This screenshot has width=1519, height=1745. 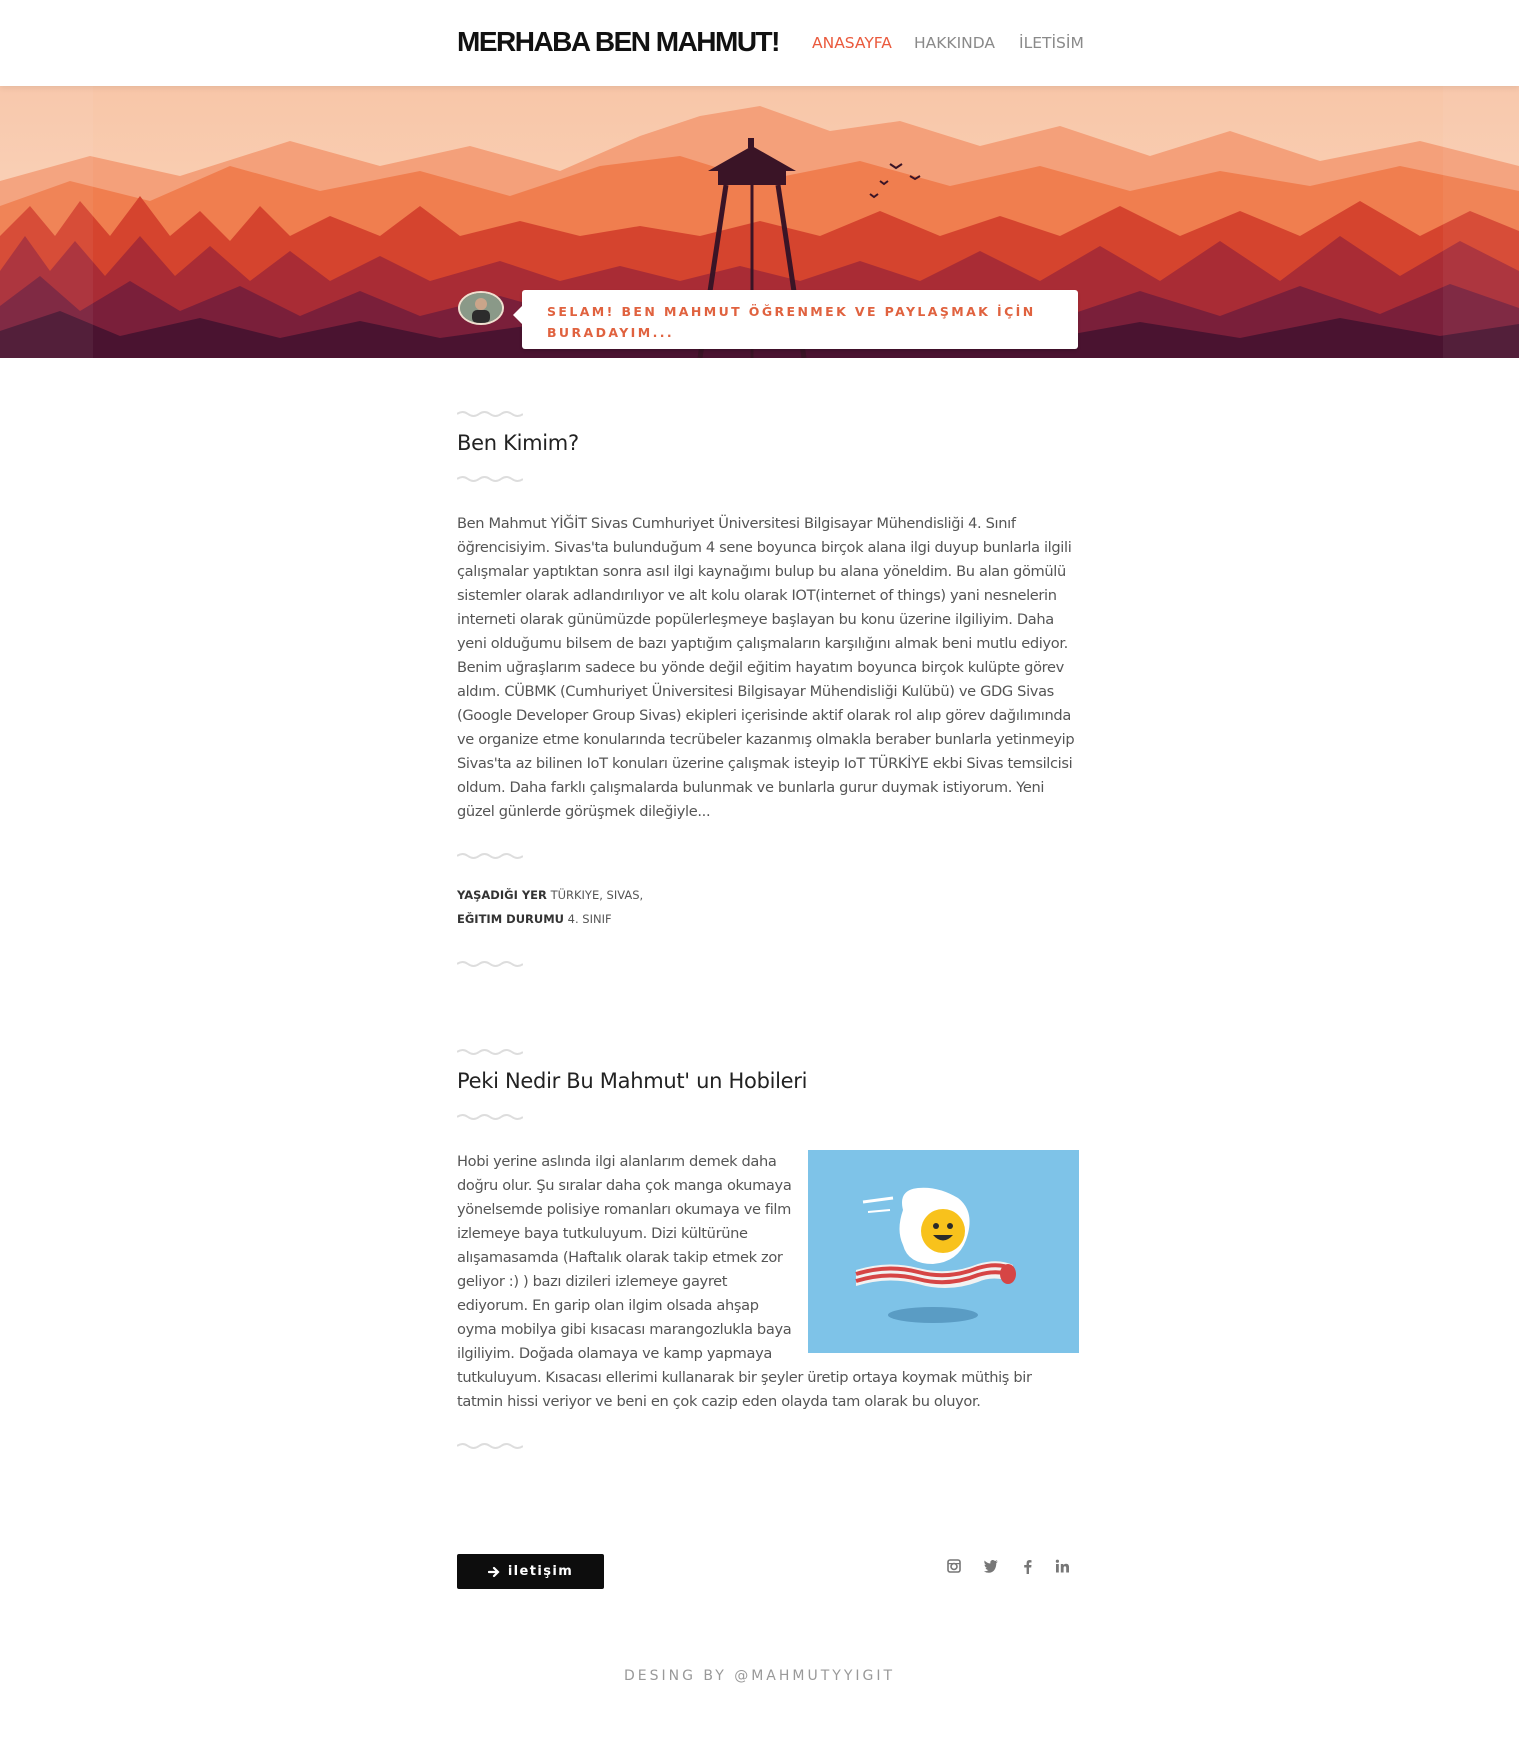 I want to click on meta-location: YAŞADIĞI YER TÜRKIYE, SIVAS,, so click(x=550, y=895).